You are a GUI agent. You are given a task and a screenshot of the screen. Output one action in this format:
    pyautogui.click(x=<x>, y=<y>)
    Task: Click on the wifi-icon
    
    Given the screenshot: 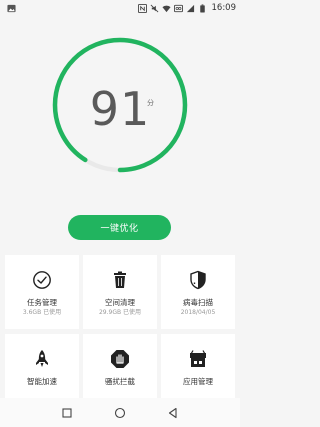 What is the action you would take?
    pyautogui.click(x=166, y=8)
    